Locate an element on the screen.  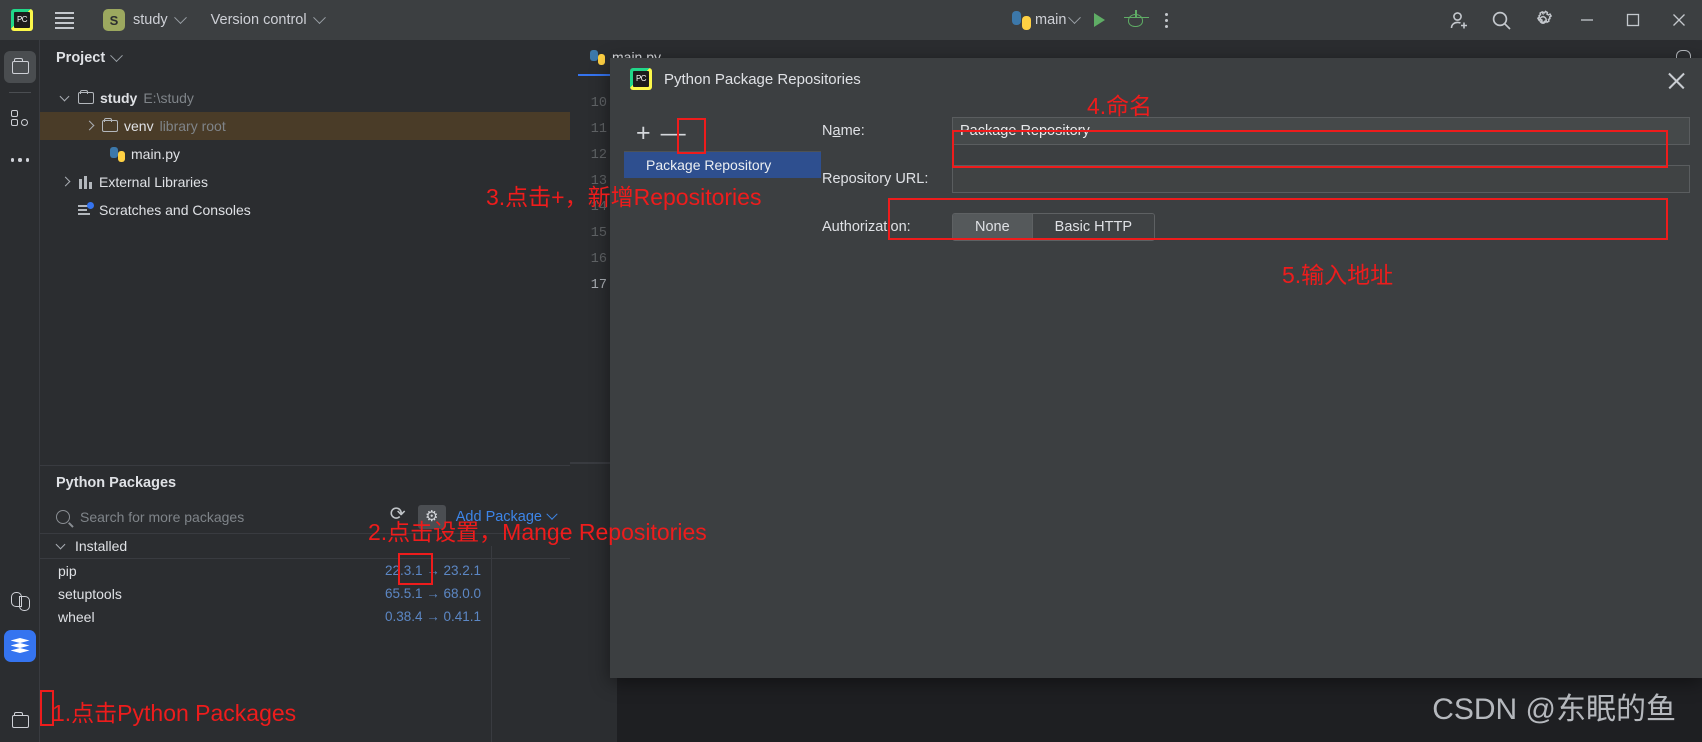
line-number: 11 is located at coordinates (598, 129).